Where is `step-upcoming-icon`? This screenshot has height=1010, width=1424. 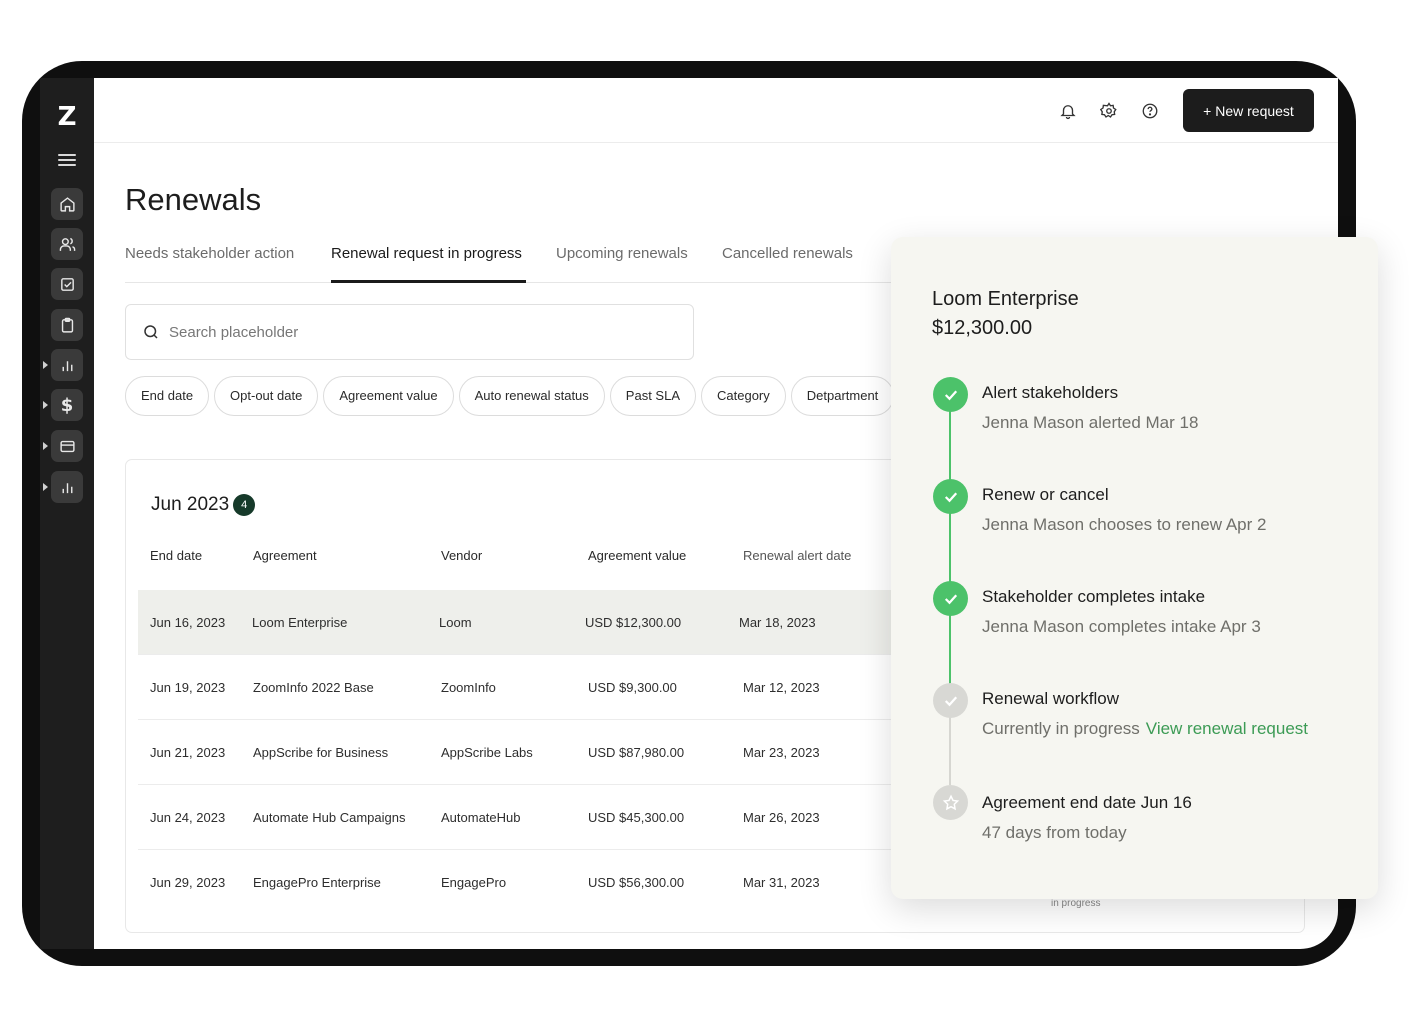
step-upcoming-icon is located at coordinates (950, 802).